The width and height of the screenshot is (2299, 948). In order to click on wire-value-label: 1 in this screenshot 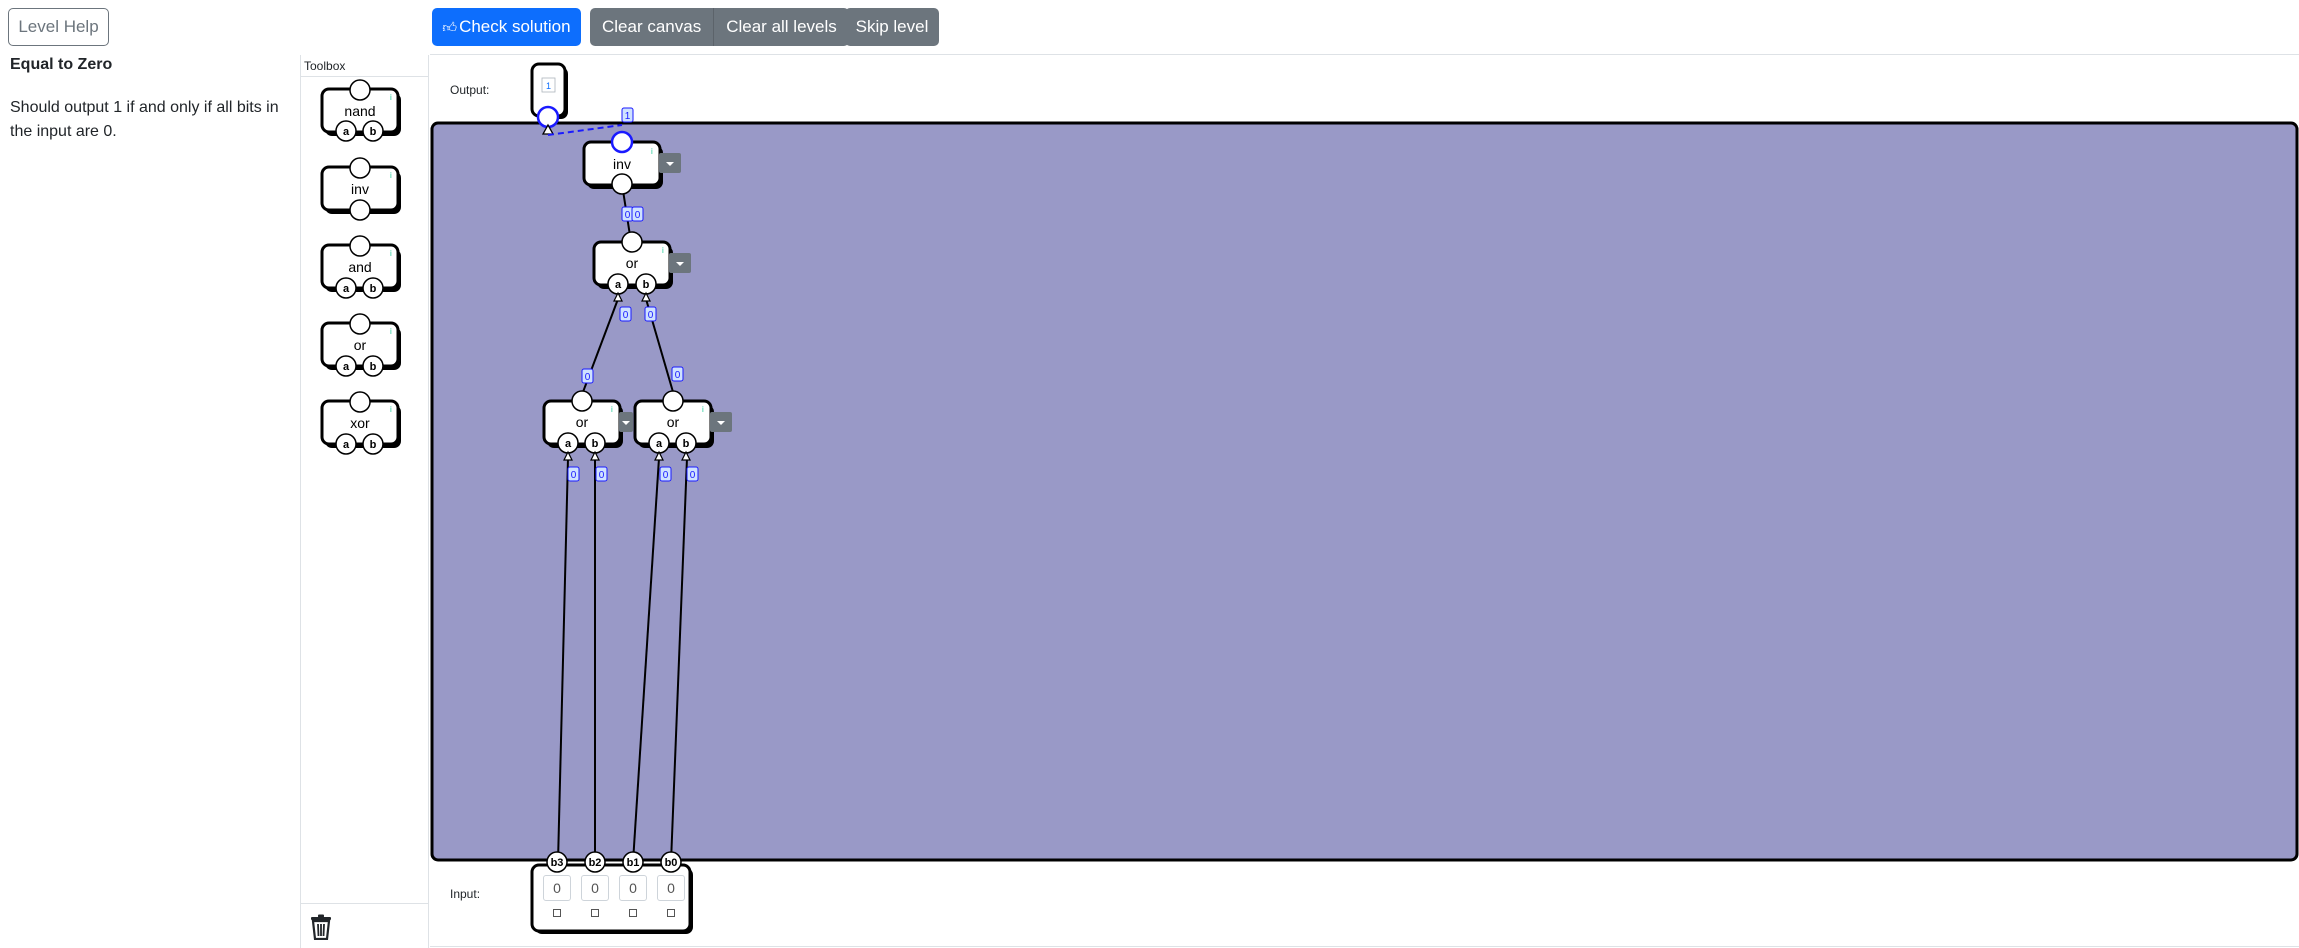, I will do `click(627, 115)`.